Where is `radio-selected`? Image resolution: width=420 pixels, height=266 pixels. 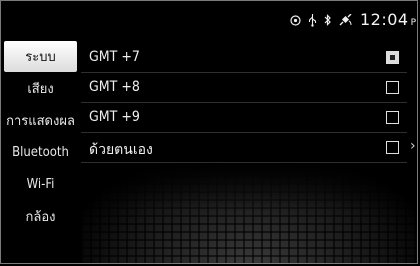 radio-selected is located at coordinates (392, 57).